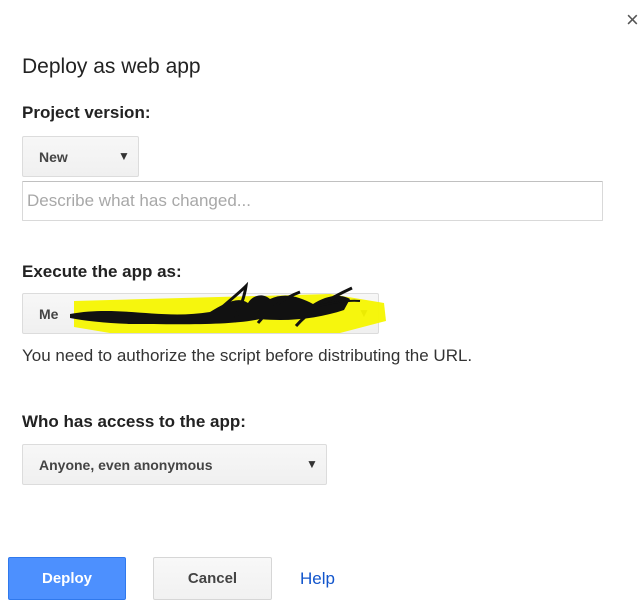  Describe the element at coordinates (212, 578) in the screenshot. I see `cancel-button: Cancel` at that location.